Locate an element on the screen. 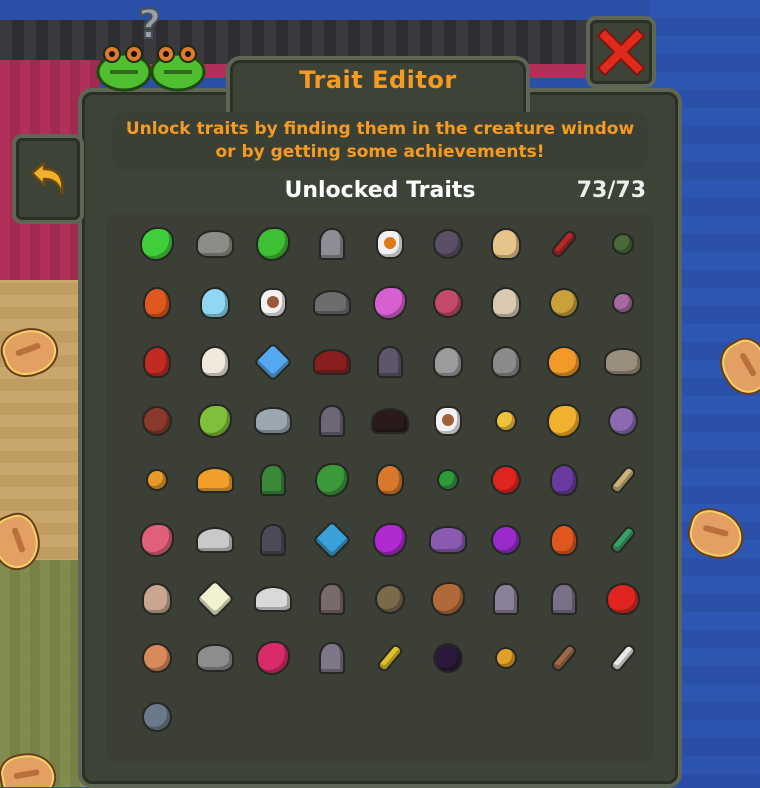 The width and height of the screenshot is (760, 788). gray-wolf-icon is located at coordinates (448, 361).